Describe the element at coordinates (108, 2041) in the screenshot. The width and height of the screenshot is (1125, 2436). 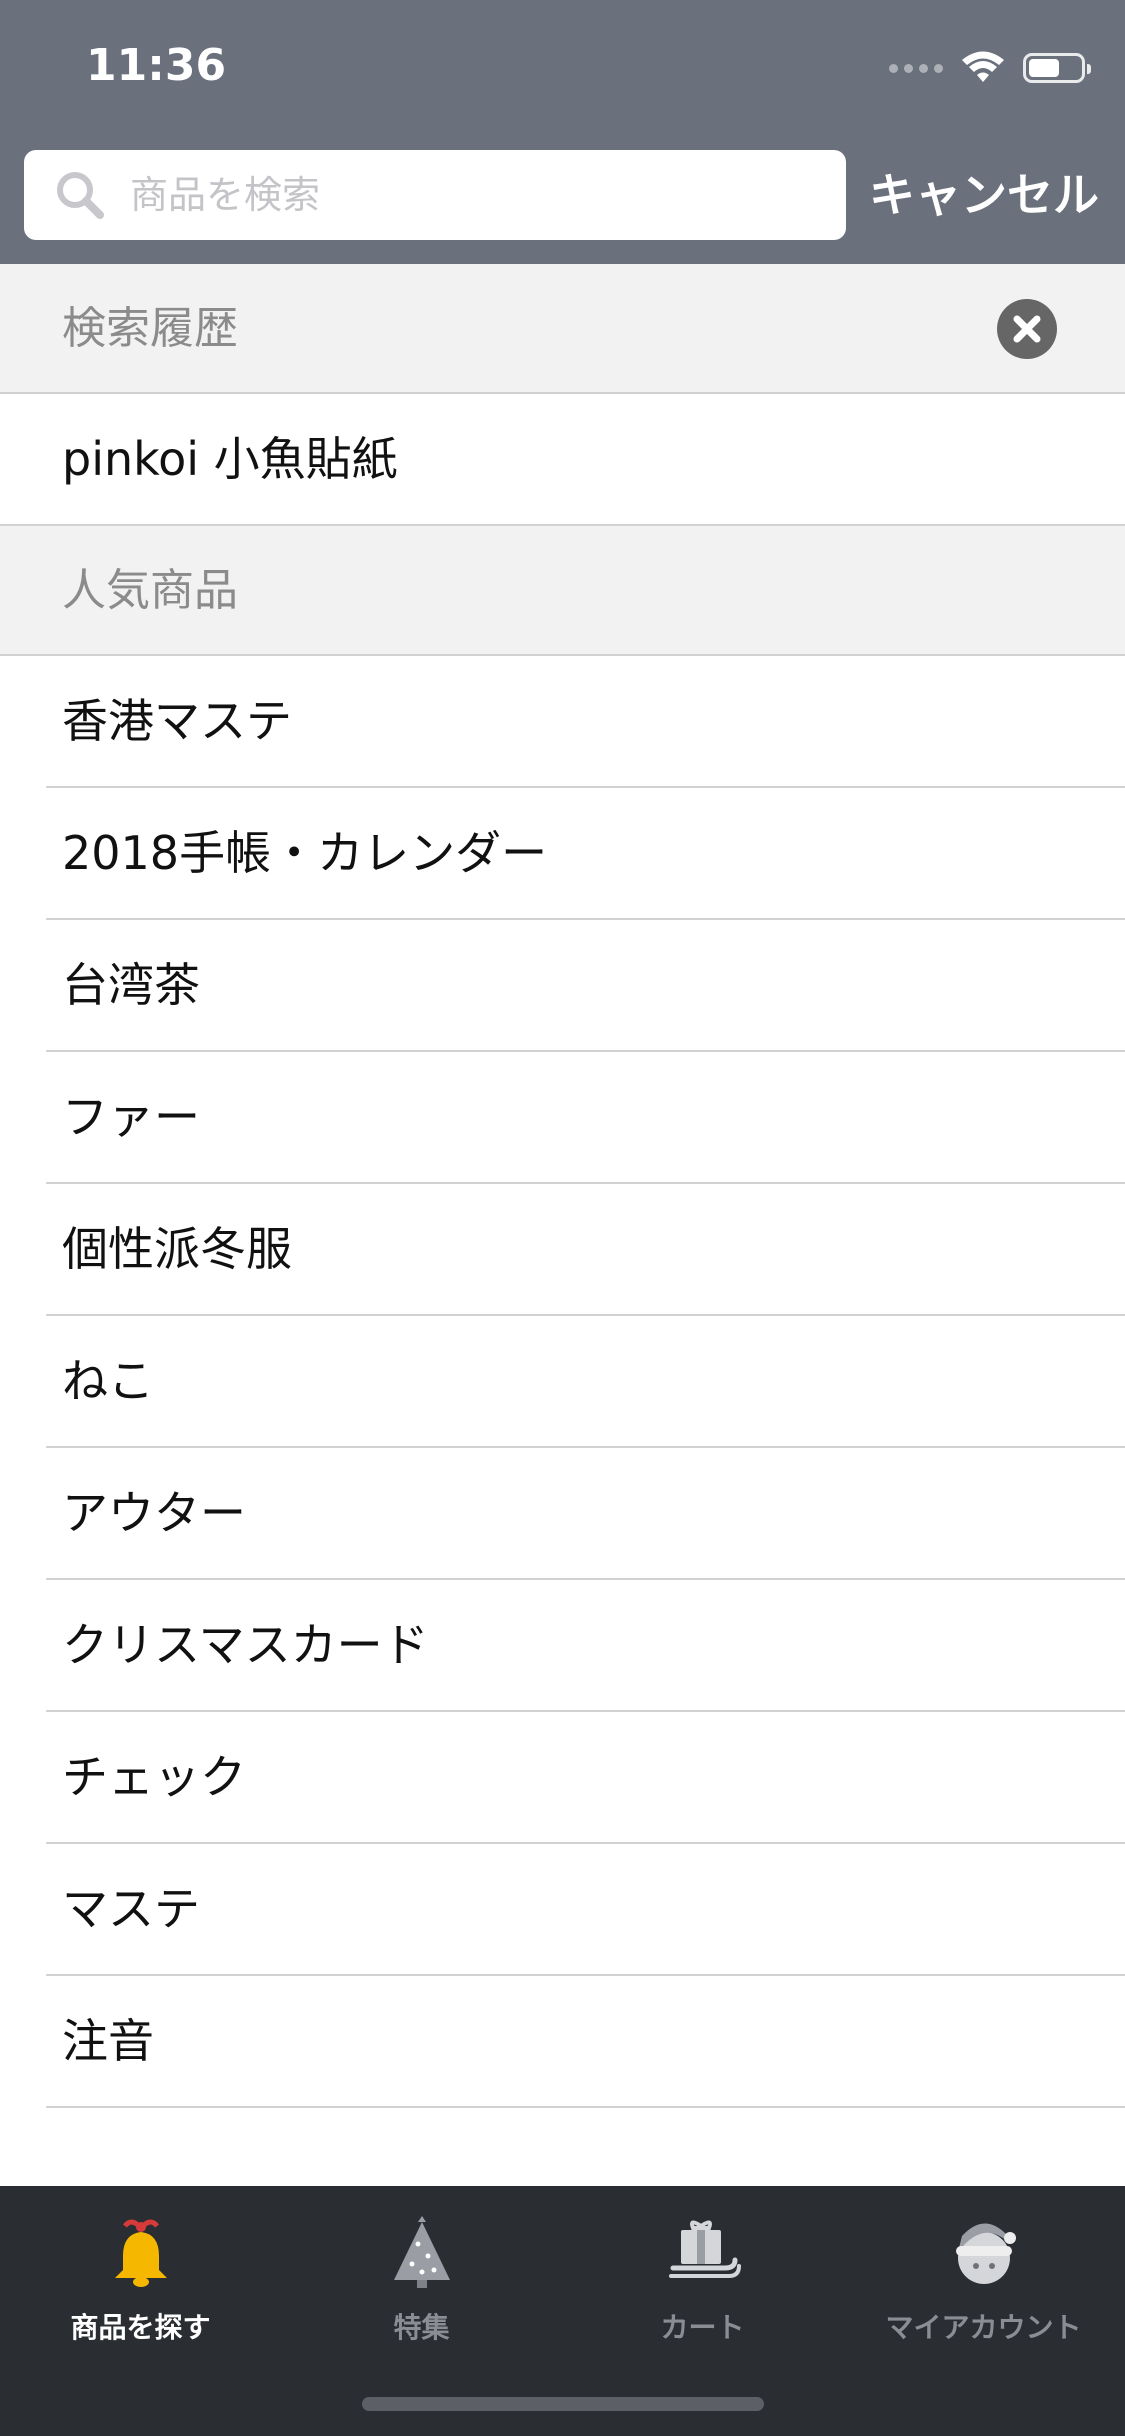
I see `popular-item-label: 注音` at that location.